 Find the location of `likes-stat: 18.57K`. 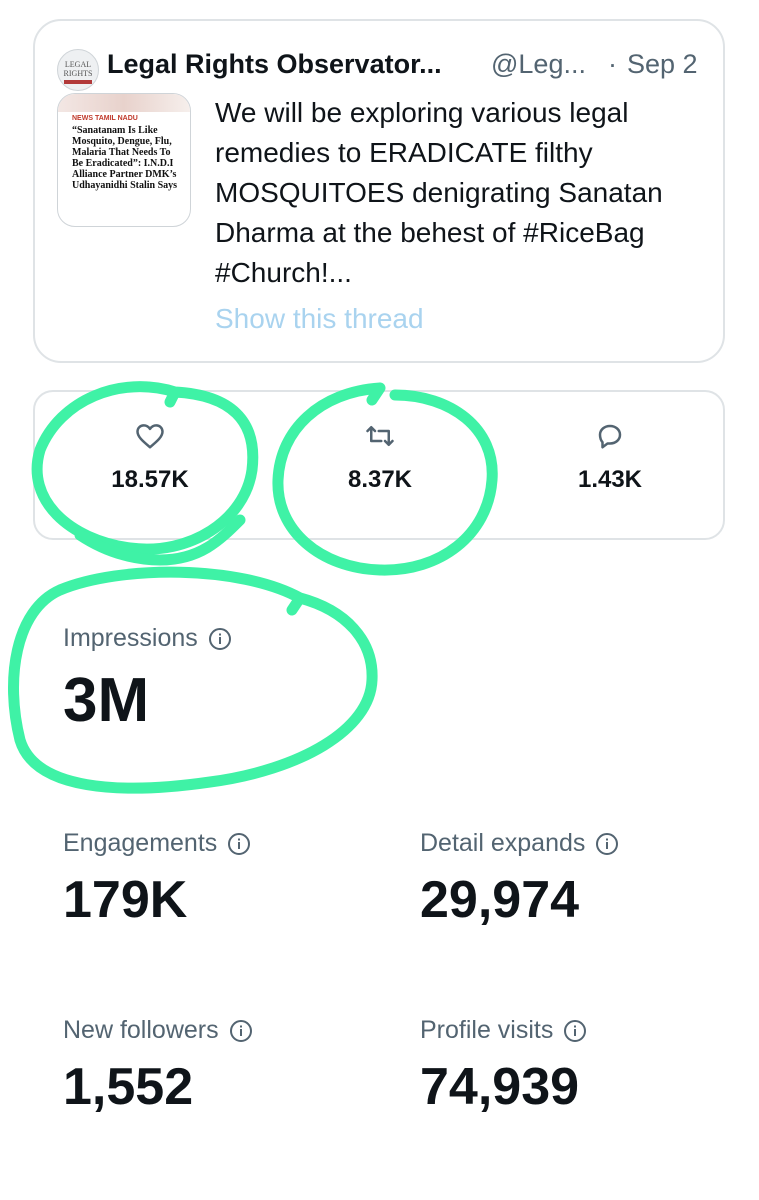

likes-stat: 18.57K is located at coordinates (150, 458).